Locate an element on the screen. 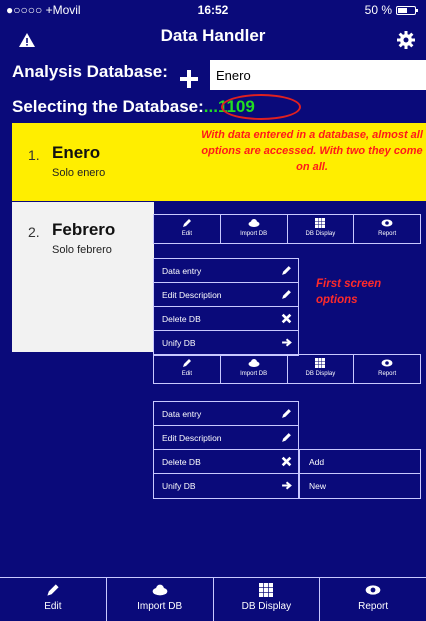  tab-import-db: Import DB is located at coordinates (160, 599).